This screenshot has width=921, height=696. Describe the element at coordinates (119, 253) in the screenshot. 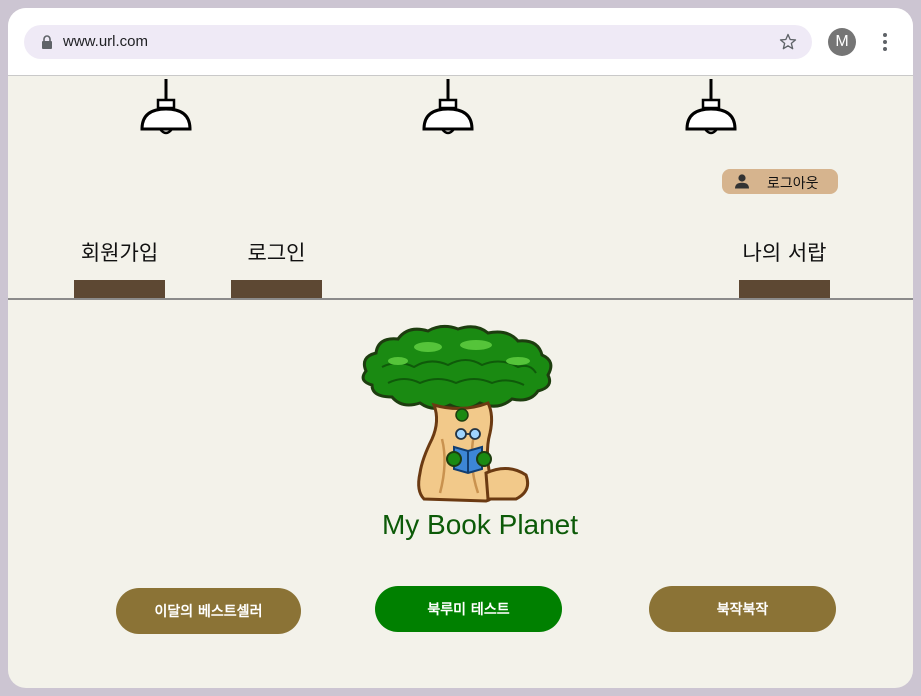

I see `nav-signup-label: 회원가입` at that location.